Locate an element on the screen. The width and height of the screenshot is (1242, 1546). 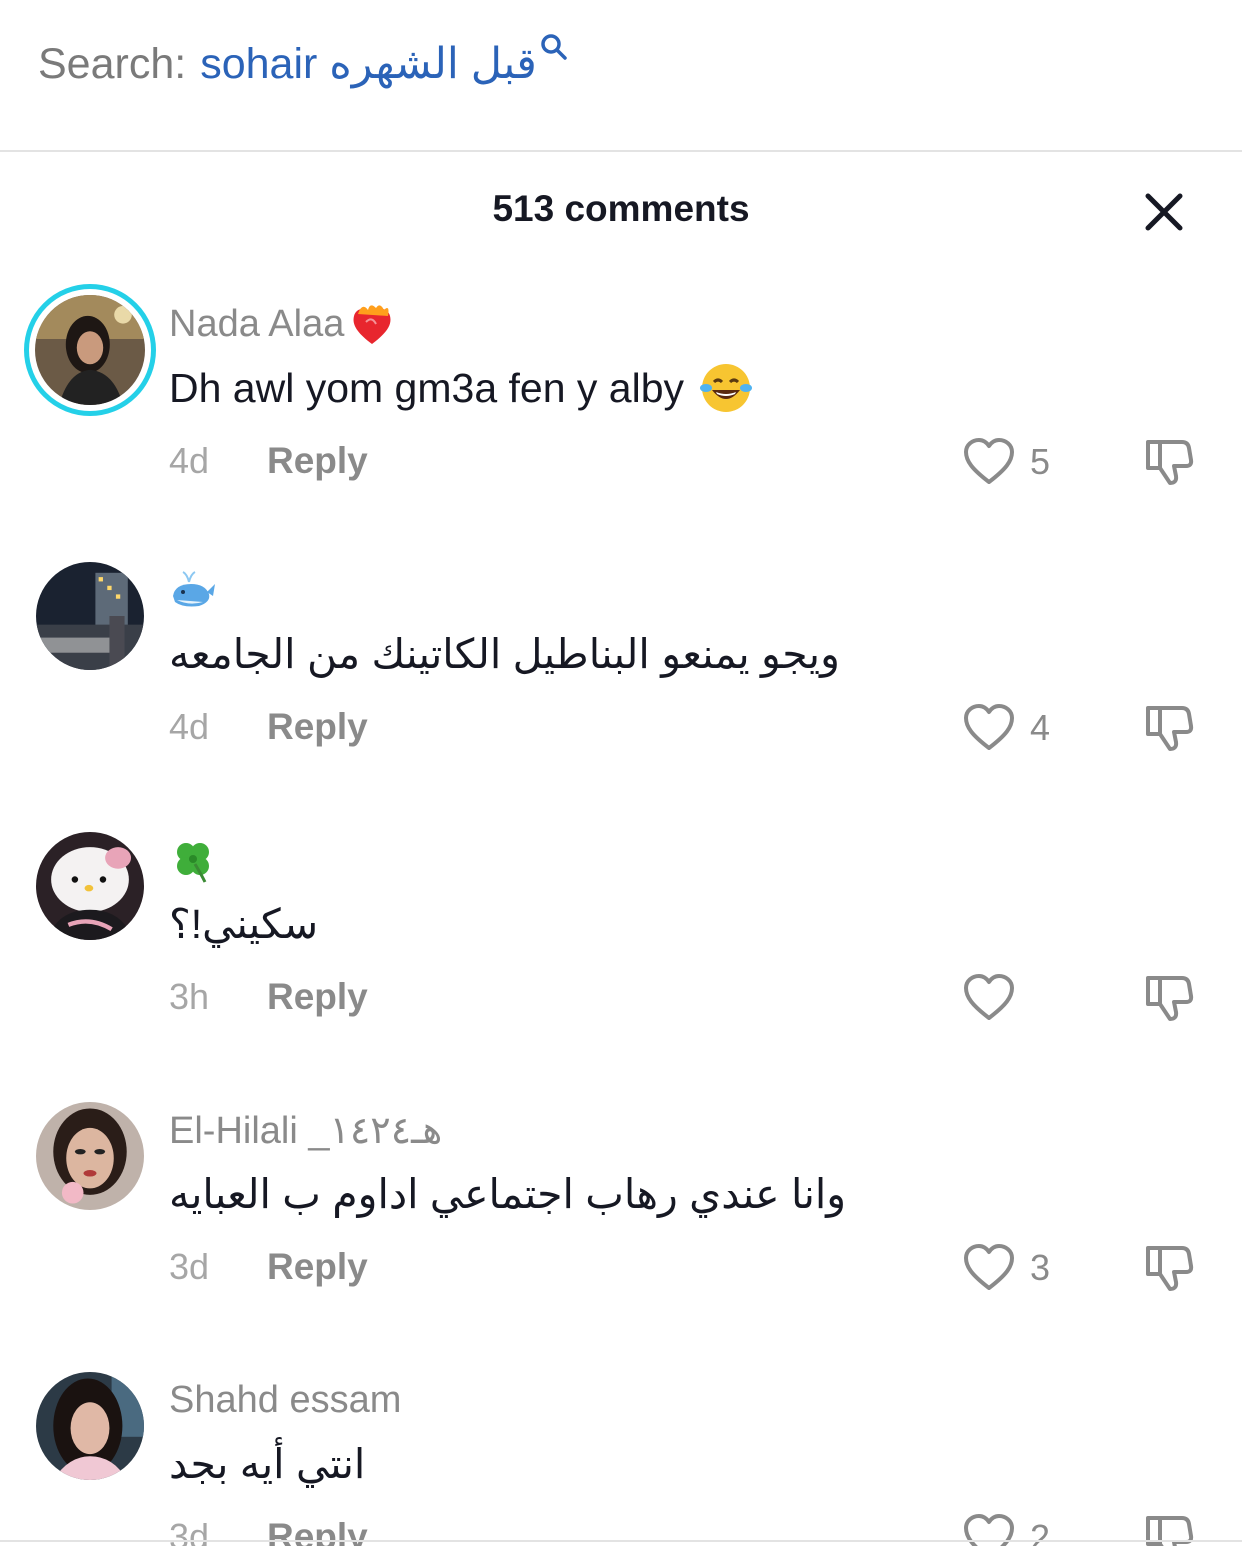
comment-text: انتي أيه بجد is located at coordinates (267, 1464).